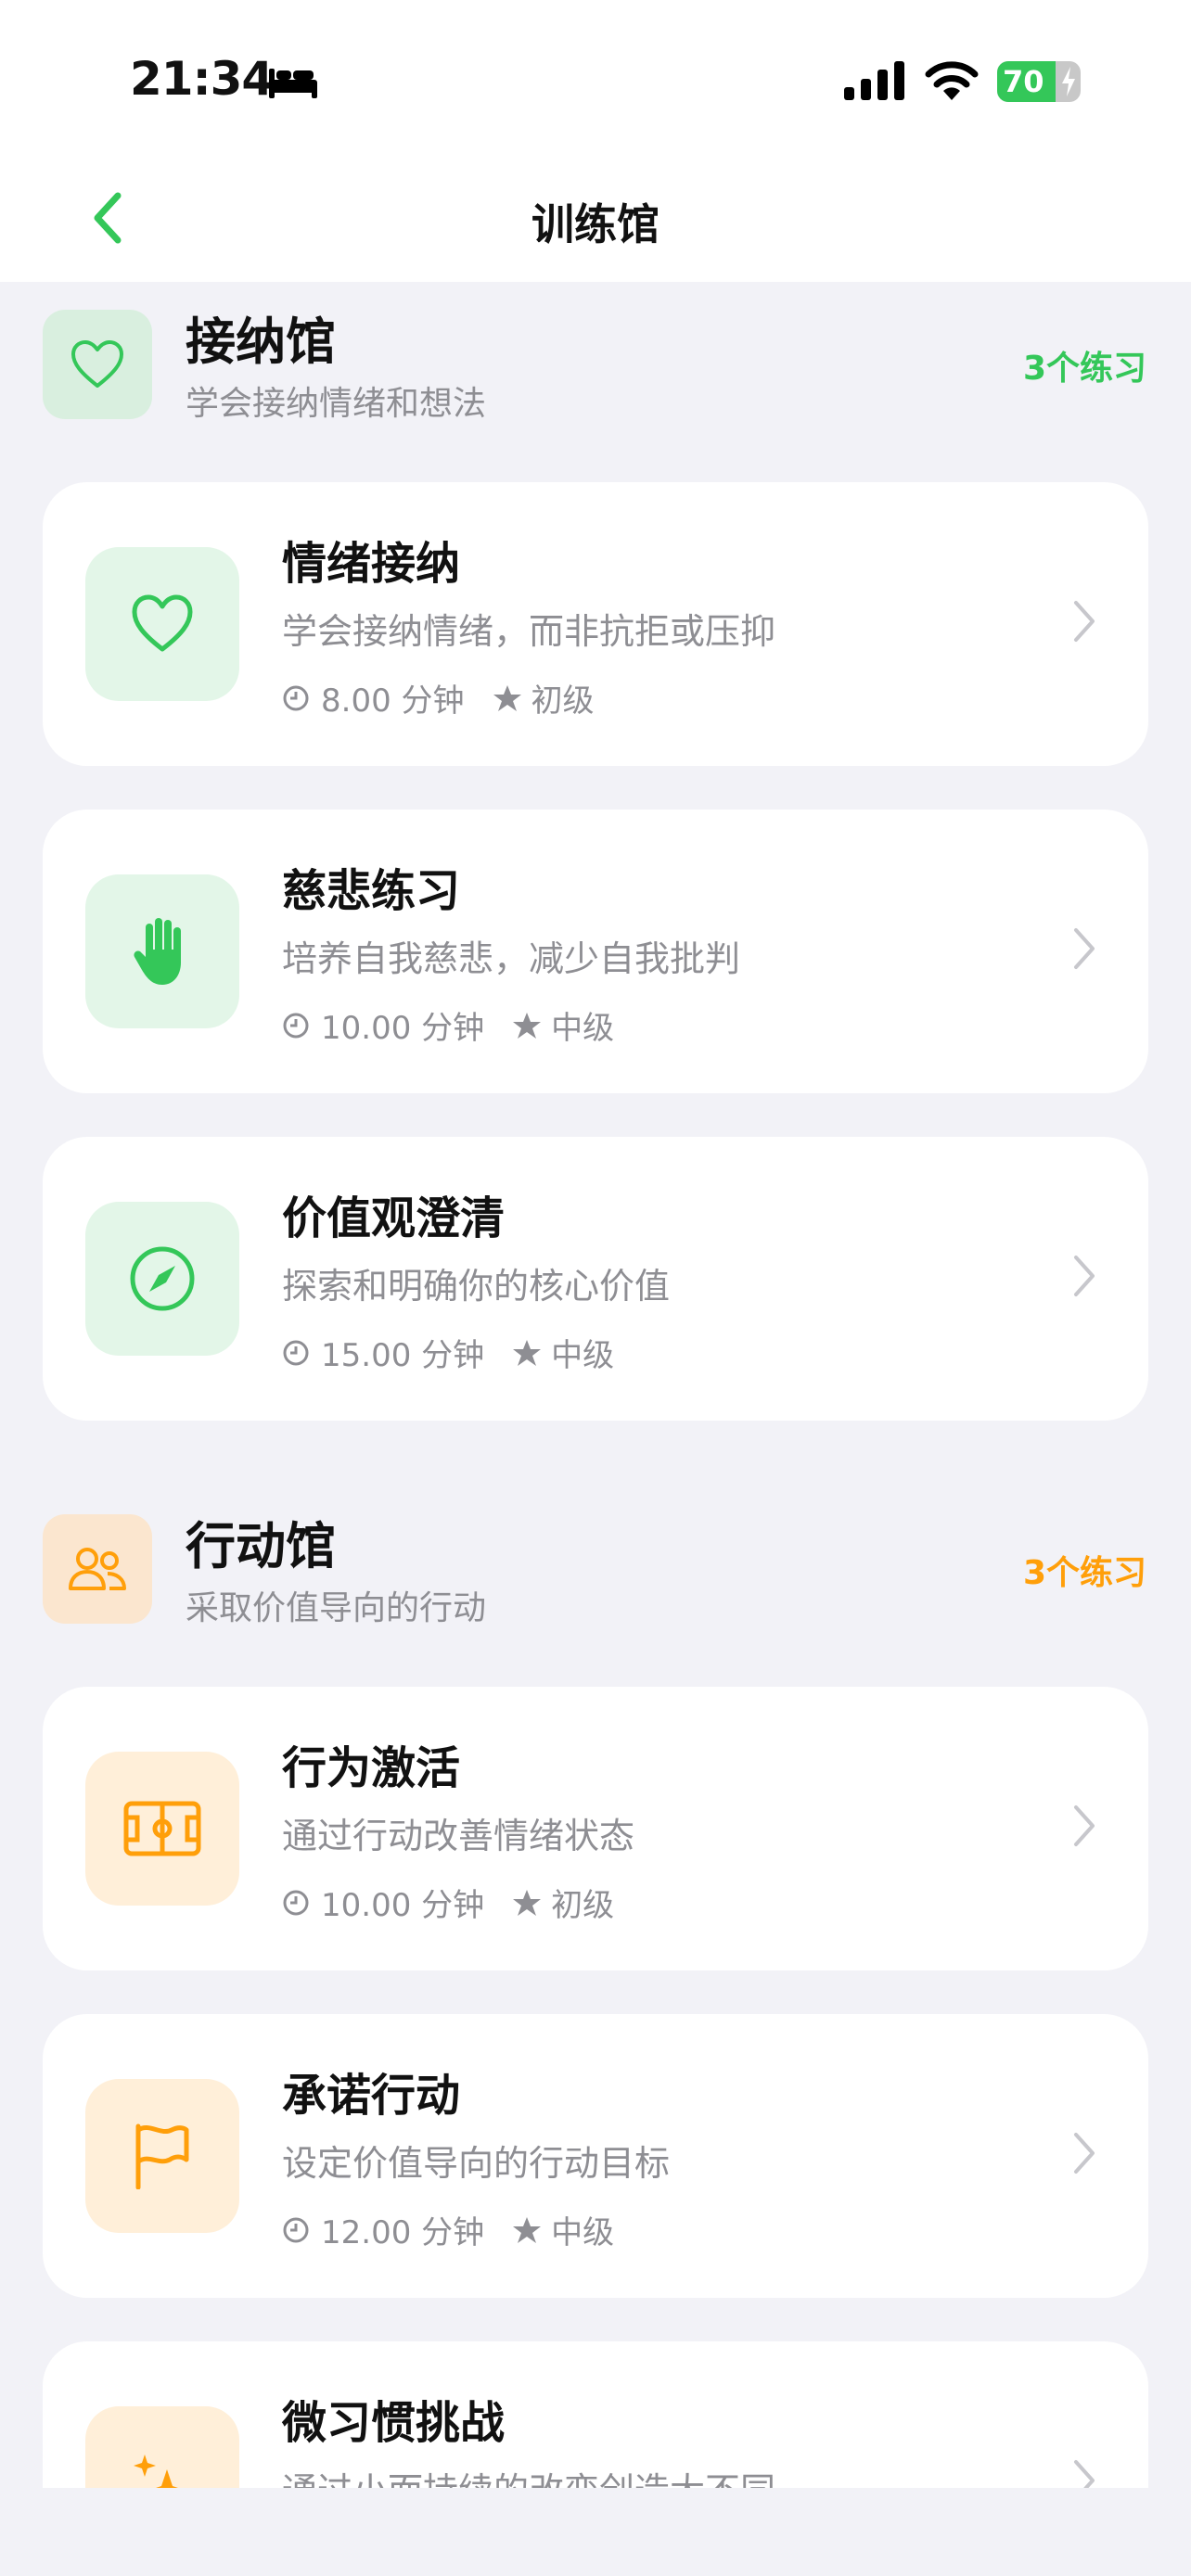 This screenshot has width=1191, height=2576. Describe the element at coordinates (261, 341) in the screenshot. I see `section-title: 接纳馆` at that location.